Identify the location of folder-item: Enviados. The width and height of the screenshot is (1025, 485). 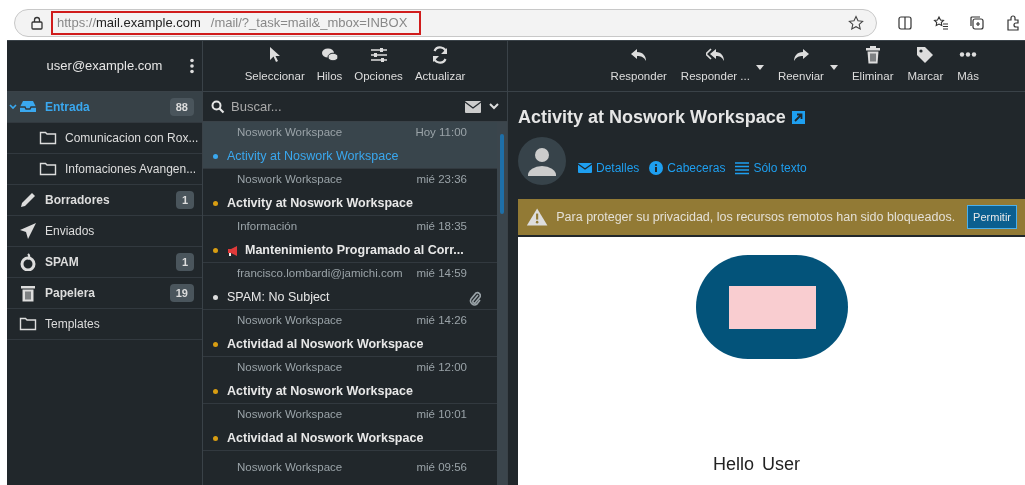
(104, 231).